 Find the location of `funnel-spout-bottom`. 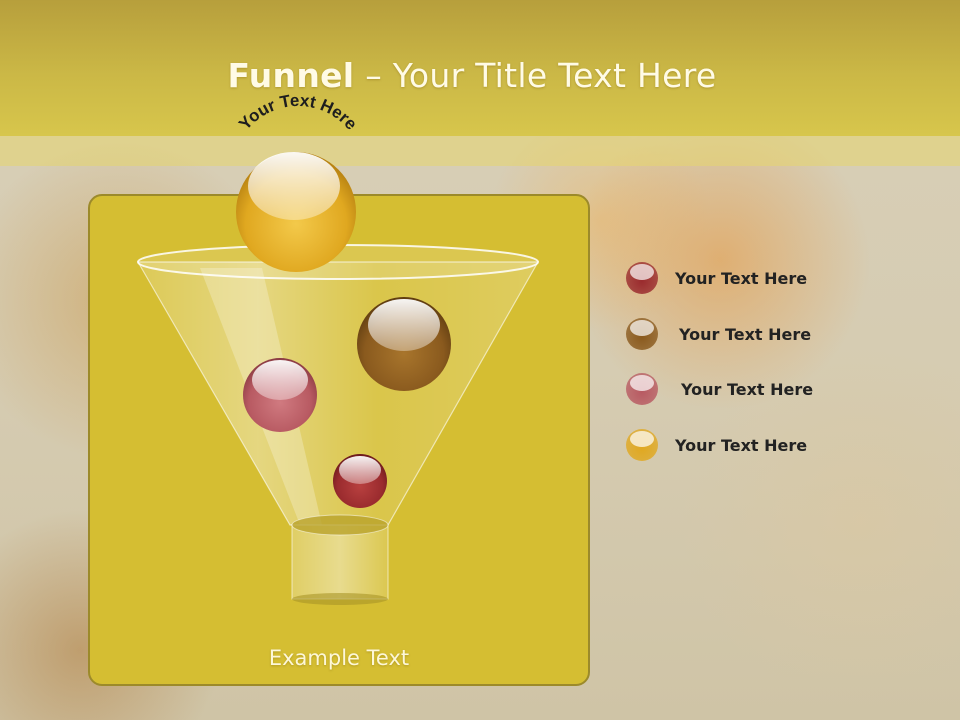

funnel-spout-bottom is located at coordinates (340, 599).